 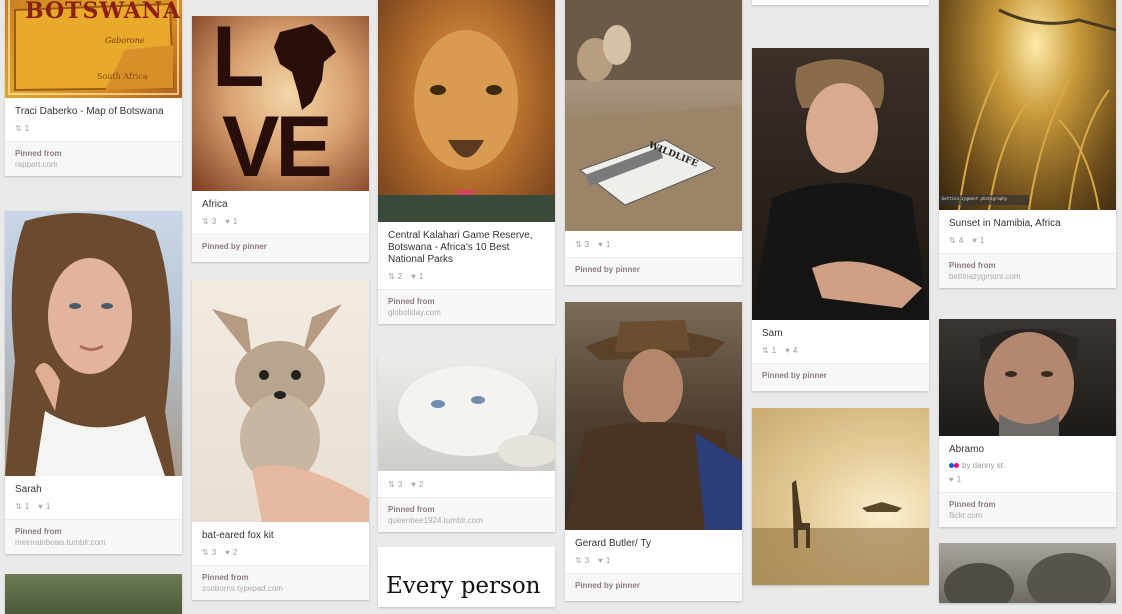 I want to click on source-link: zooborns.typepad.com, so click(x=280, y=588).